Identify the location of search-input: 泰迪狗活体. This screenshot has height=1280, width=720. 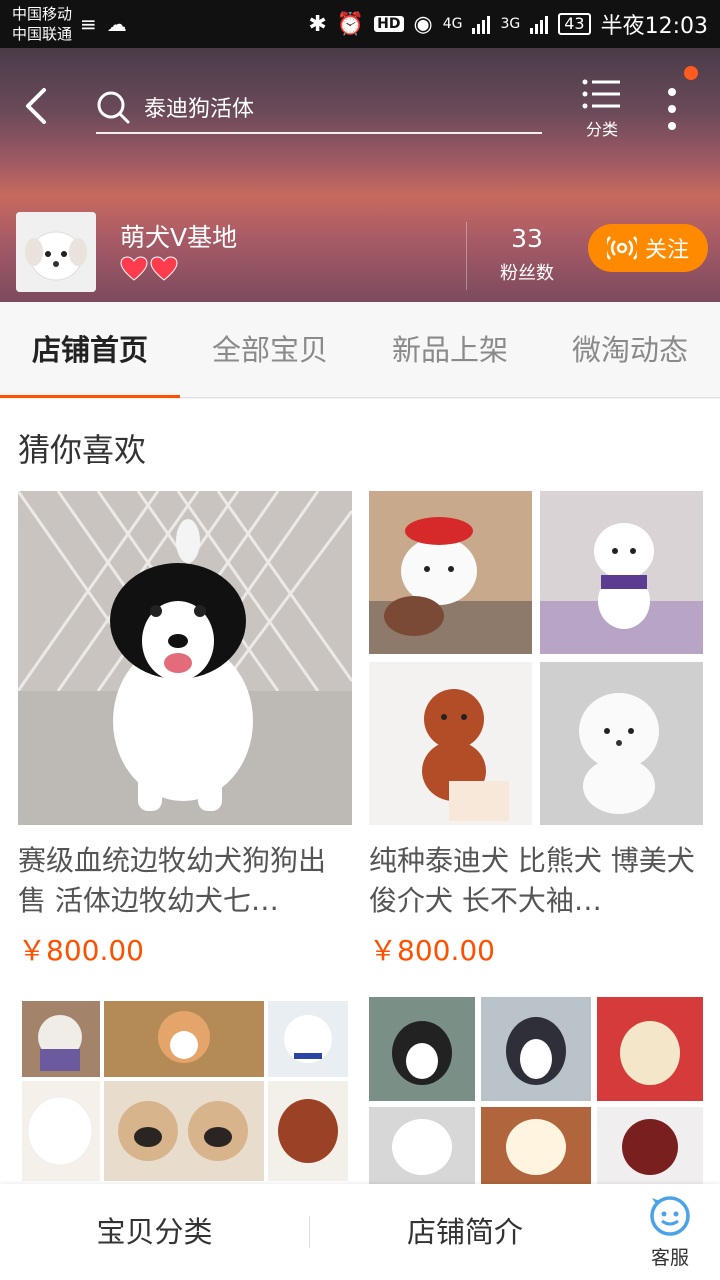
(319, 108).